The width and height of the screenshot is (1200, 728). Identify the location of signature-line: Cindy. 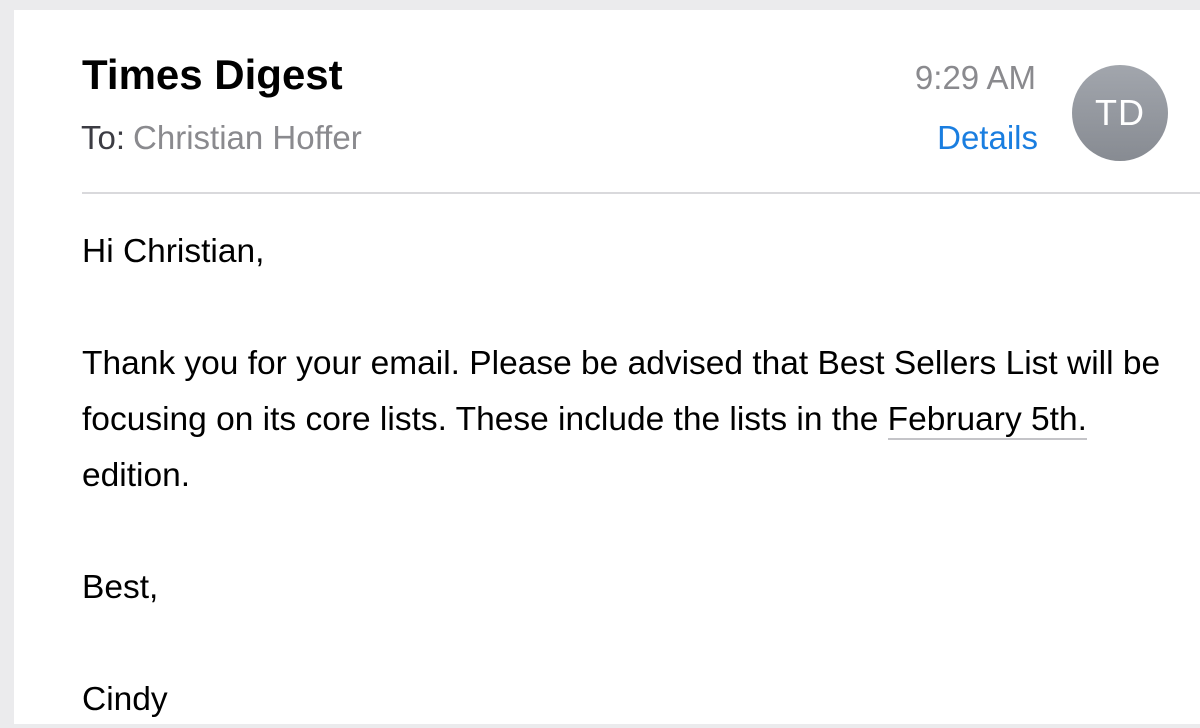
(125, 699).